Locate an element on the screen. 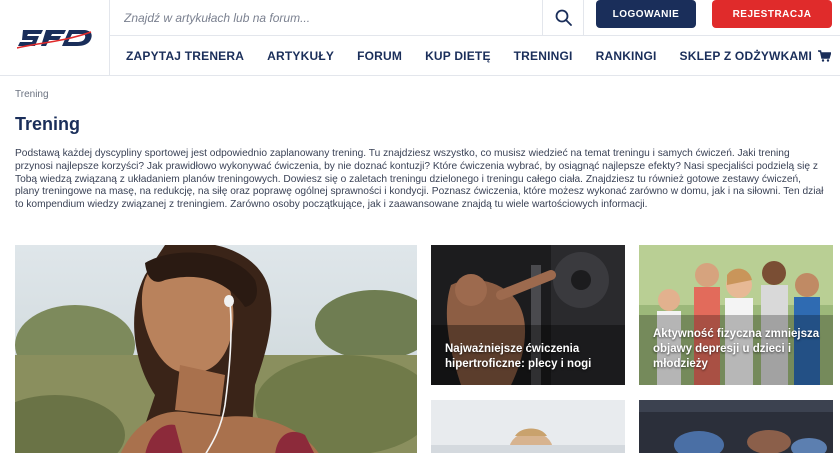 This screenshot has width=840, height=453. nav-item-label: TRENINGI is located at coordinates (543, 56).